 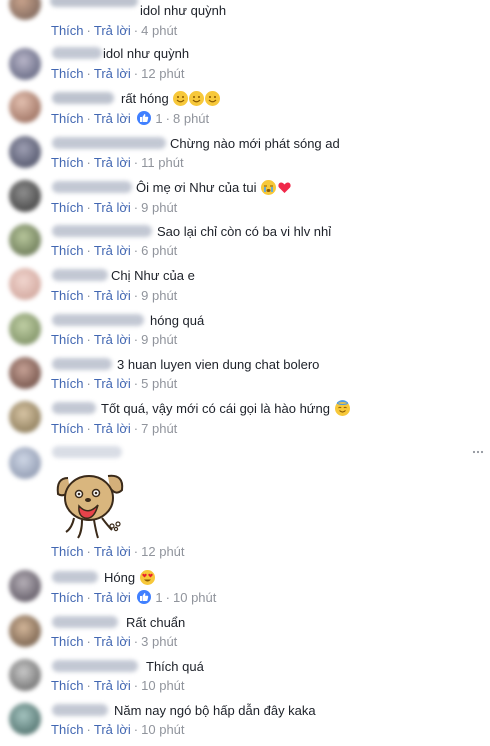 What do you see at coordinates (159, 30) in the screenshot?
I see `timestamp: 4 phút` at bounding box center [159, 30].